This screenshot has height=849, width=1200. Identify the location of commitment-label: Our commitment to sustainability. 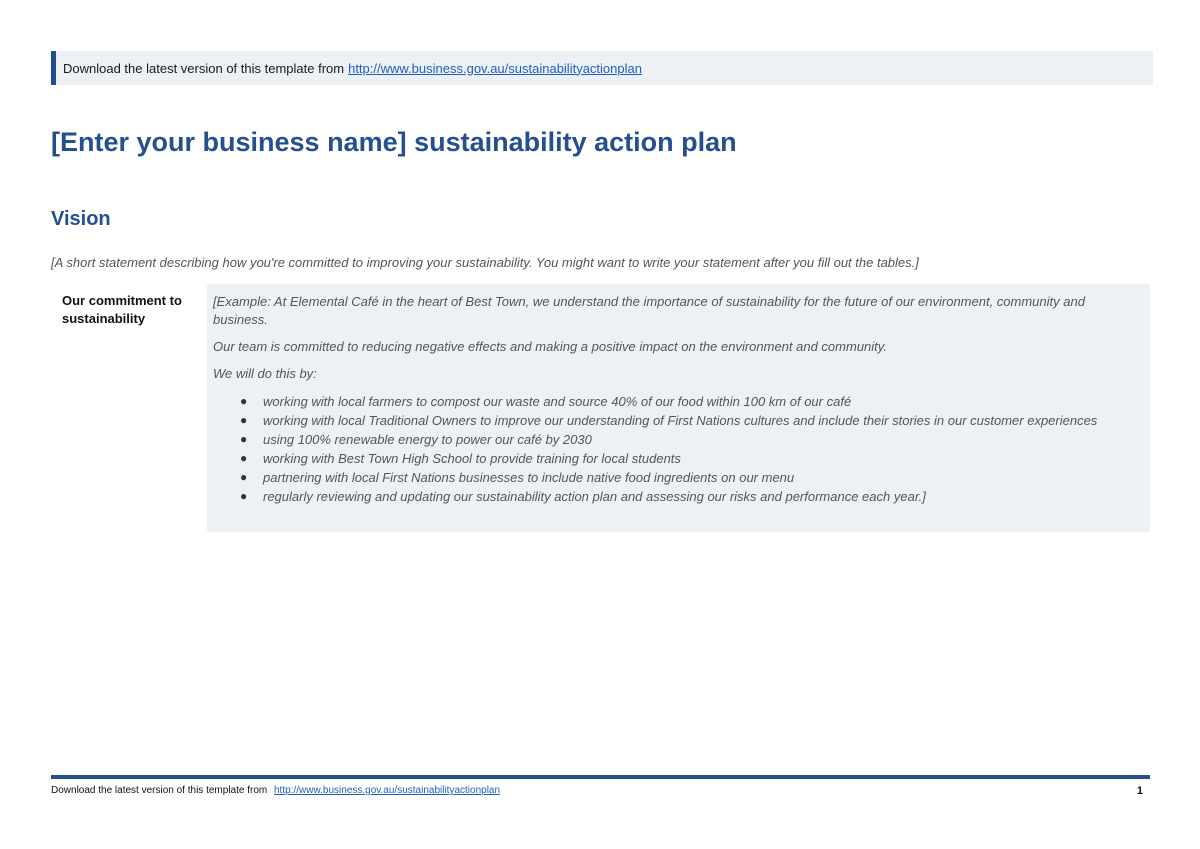
(122, 309).